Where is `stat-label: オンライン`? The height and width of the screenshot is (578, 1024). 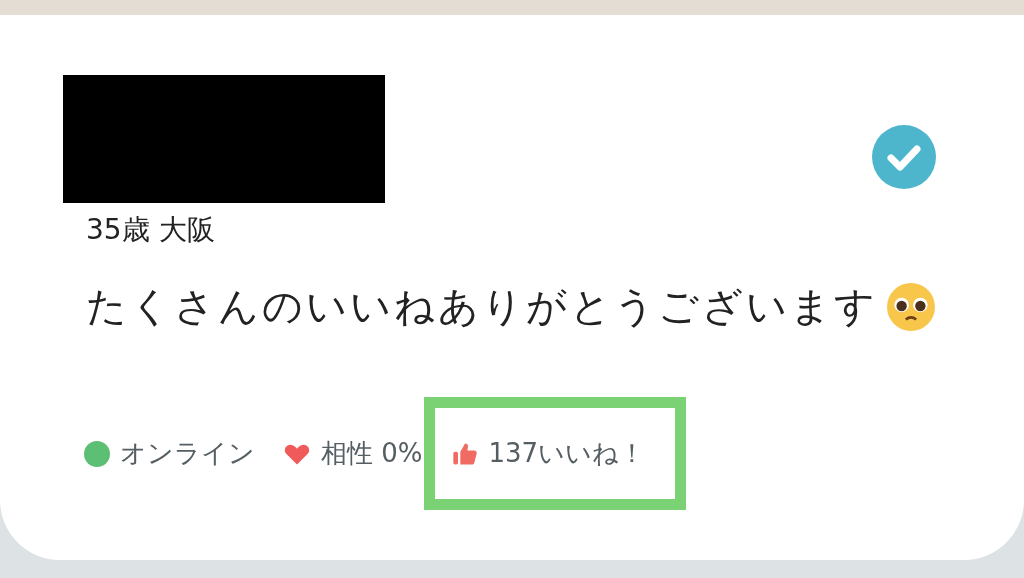 stat-label: オンライン is located at coordinates (187, 453).